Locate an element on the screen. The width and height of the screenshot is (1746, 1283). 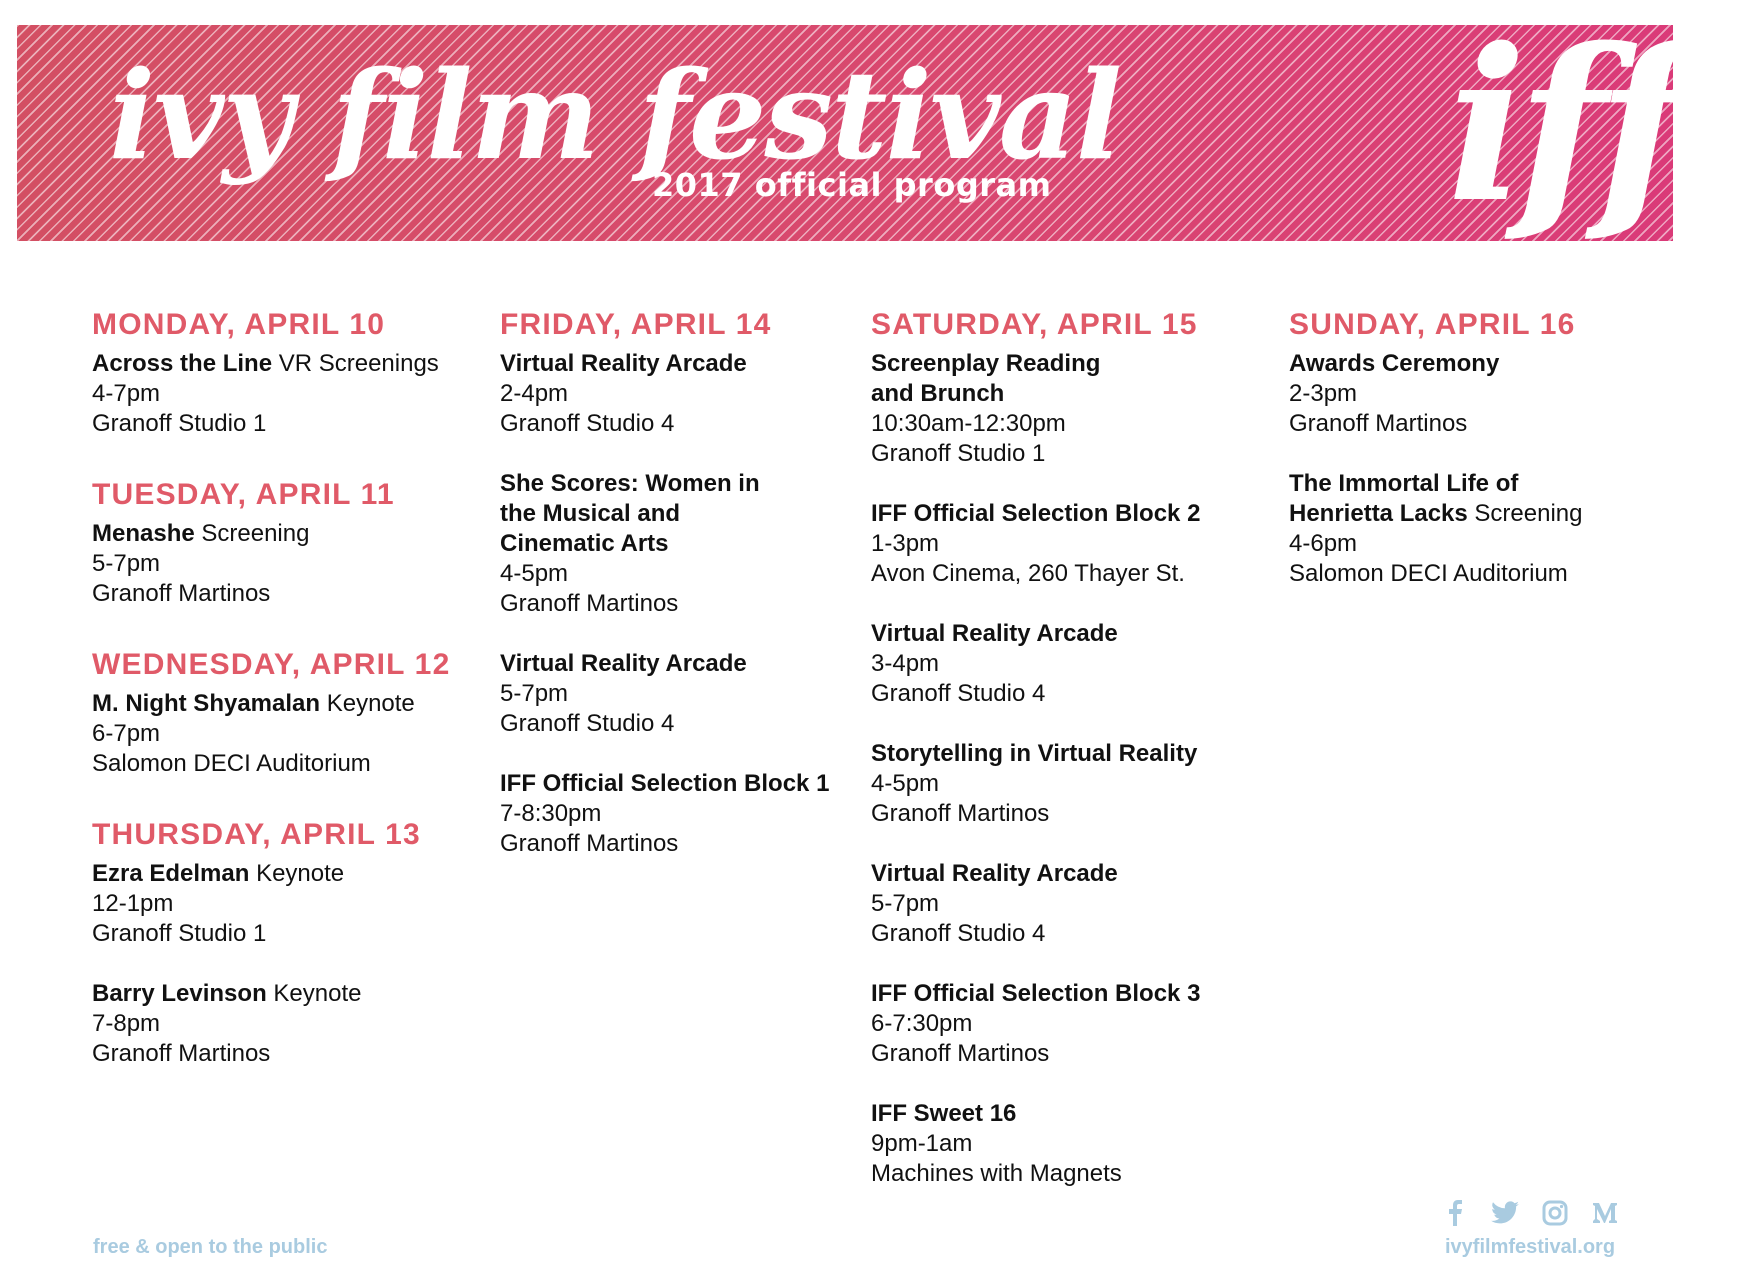
free-open-tagline: free & open to the public is located at coordinates (210, 1247).